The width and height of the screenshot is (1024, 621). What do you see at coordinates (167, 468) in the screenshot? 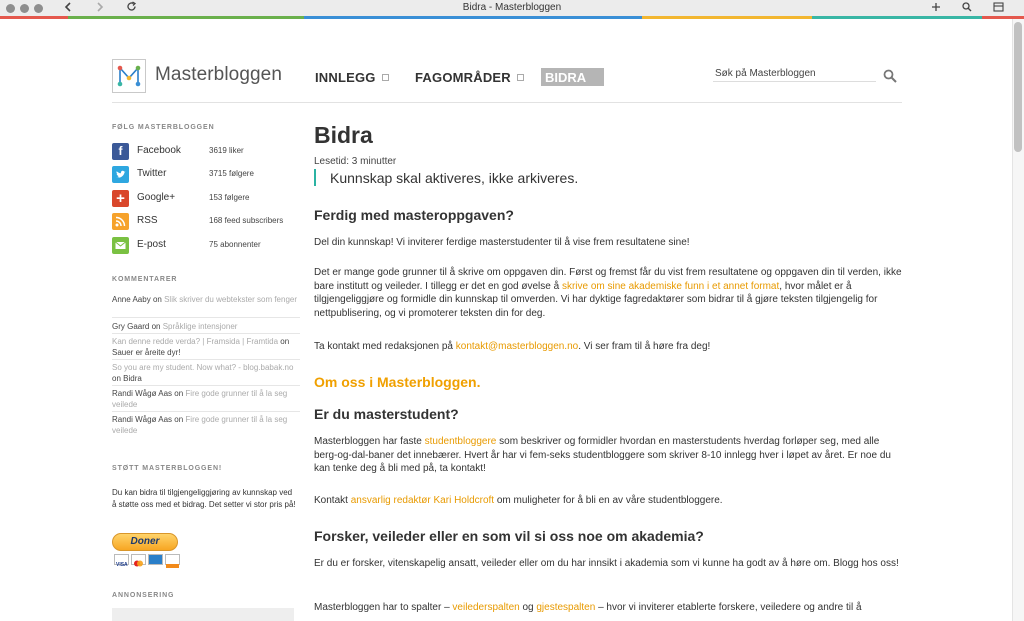
I see `support-heading: STØTT MASTERBLOGGEN!` at bounding box center [167, 468].